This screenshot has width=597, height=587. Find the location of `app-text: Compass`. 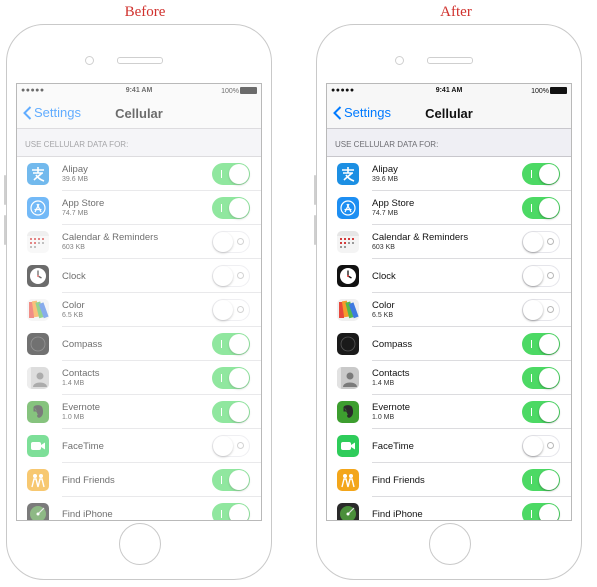

app-text: Compass is located at coordinates (392, 344).